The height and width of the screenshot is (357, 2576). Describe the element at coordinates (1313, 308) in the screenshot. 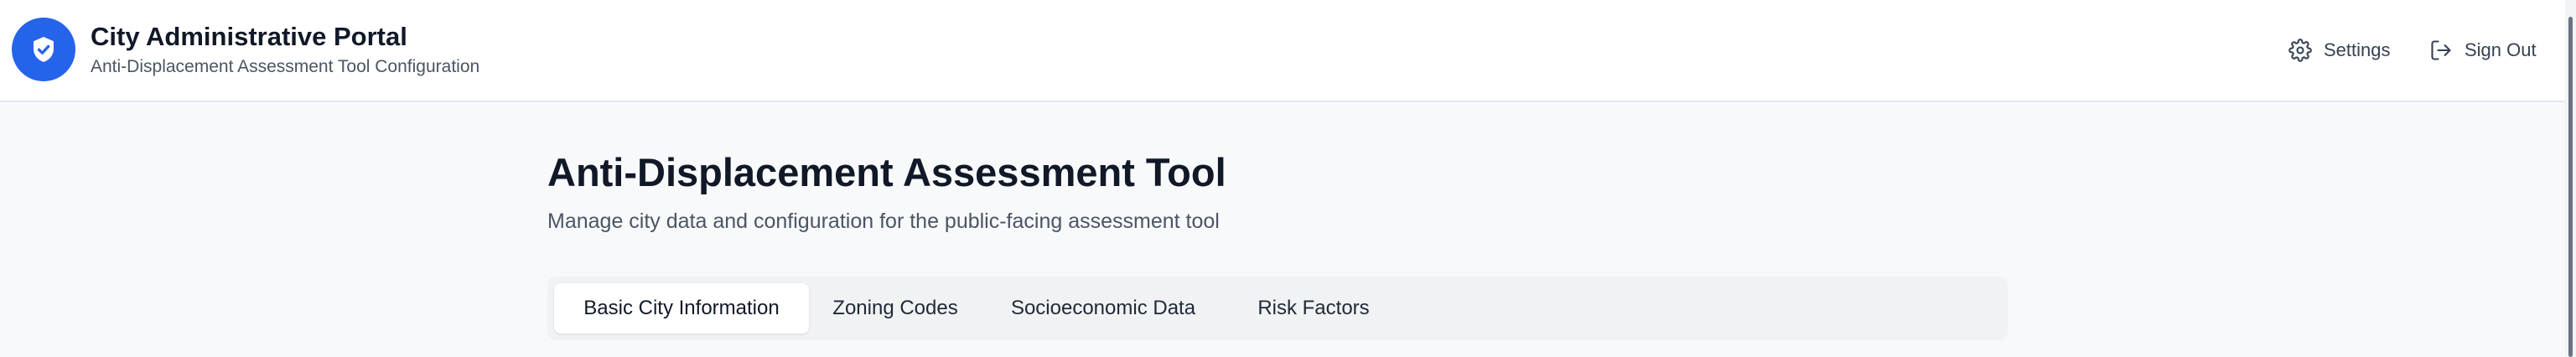

I see `tab-risk-factors: Risk Factors` at that location.